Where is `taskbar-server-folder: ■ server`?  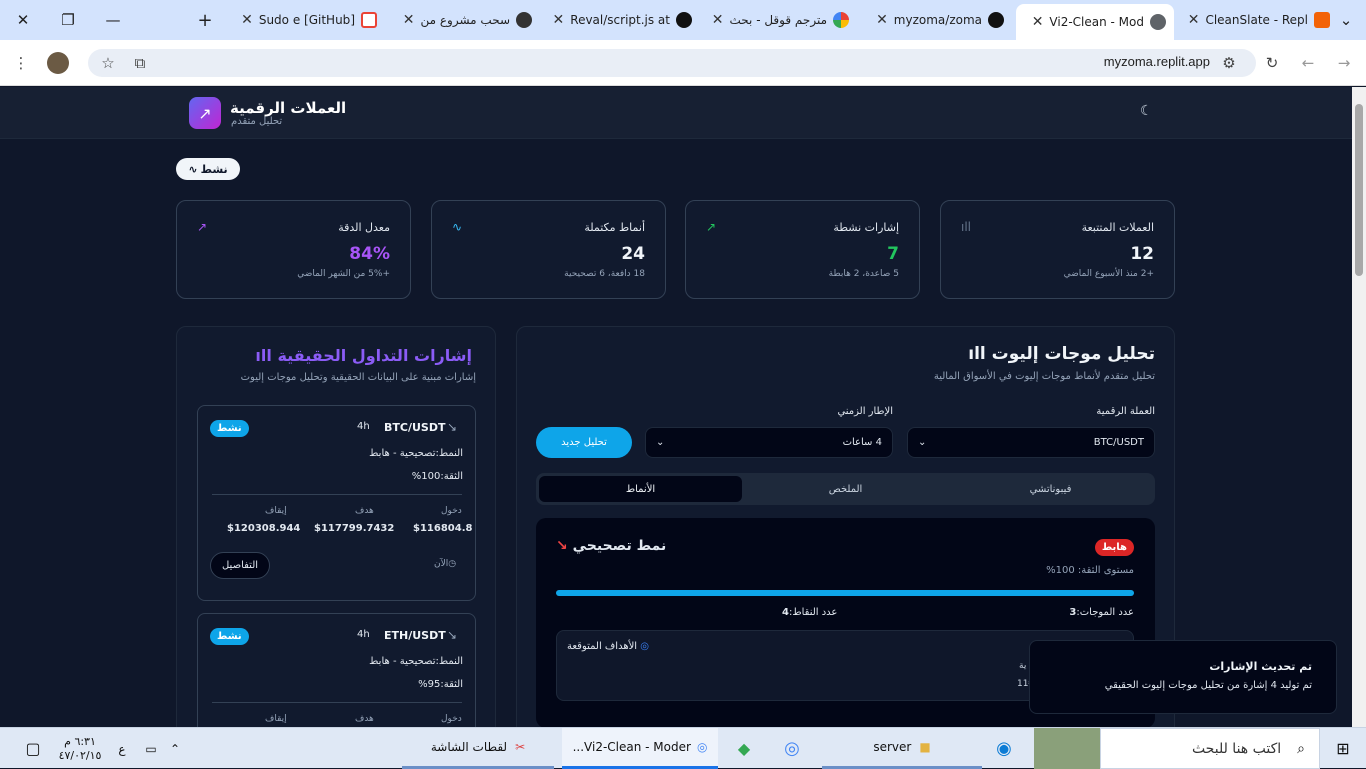 taskbar-server-folder: ■ server is located at coordinates (902, 748).